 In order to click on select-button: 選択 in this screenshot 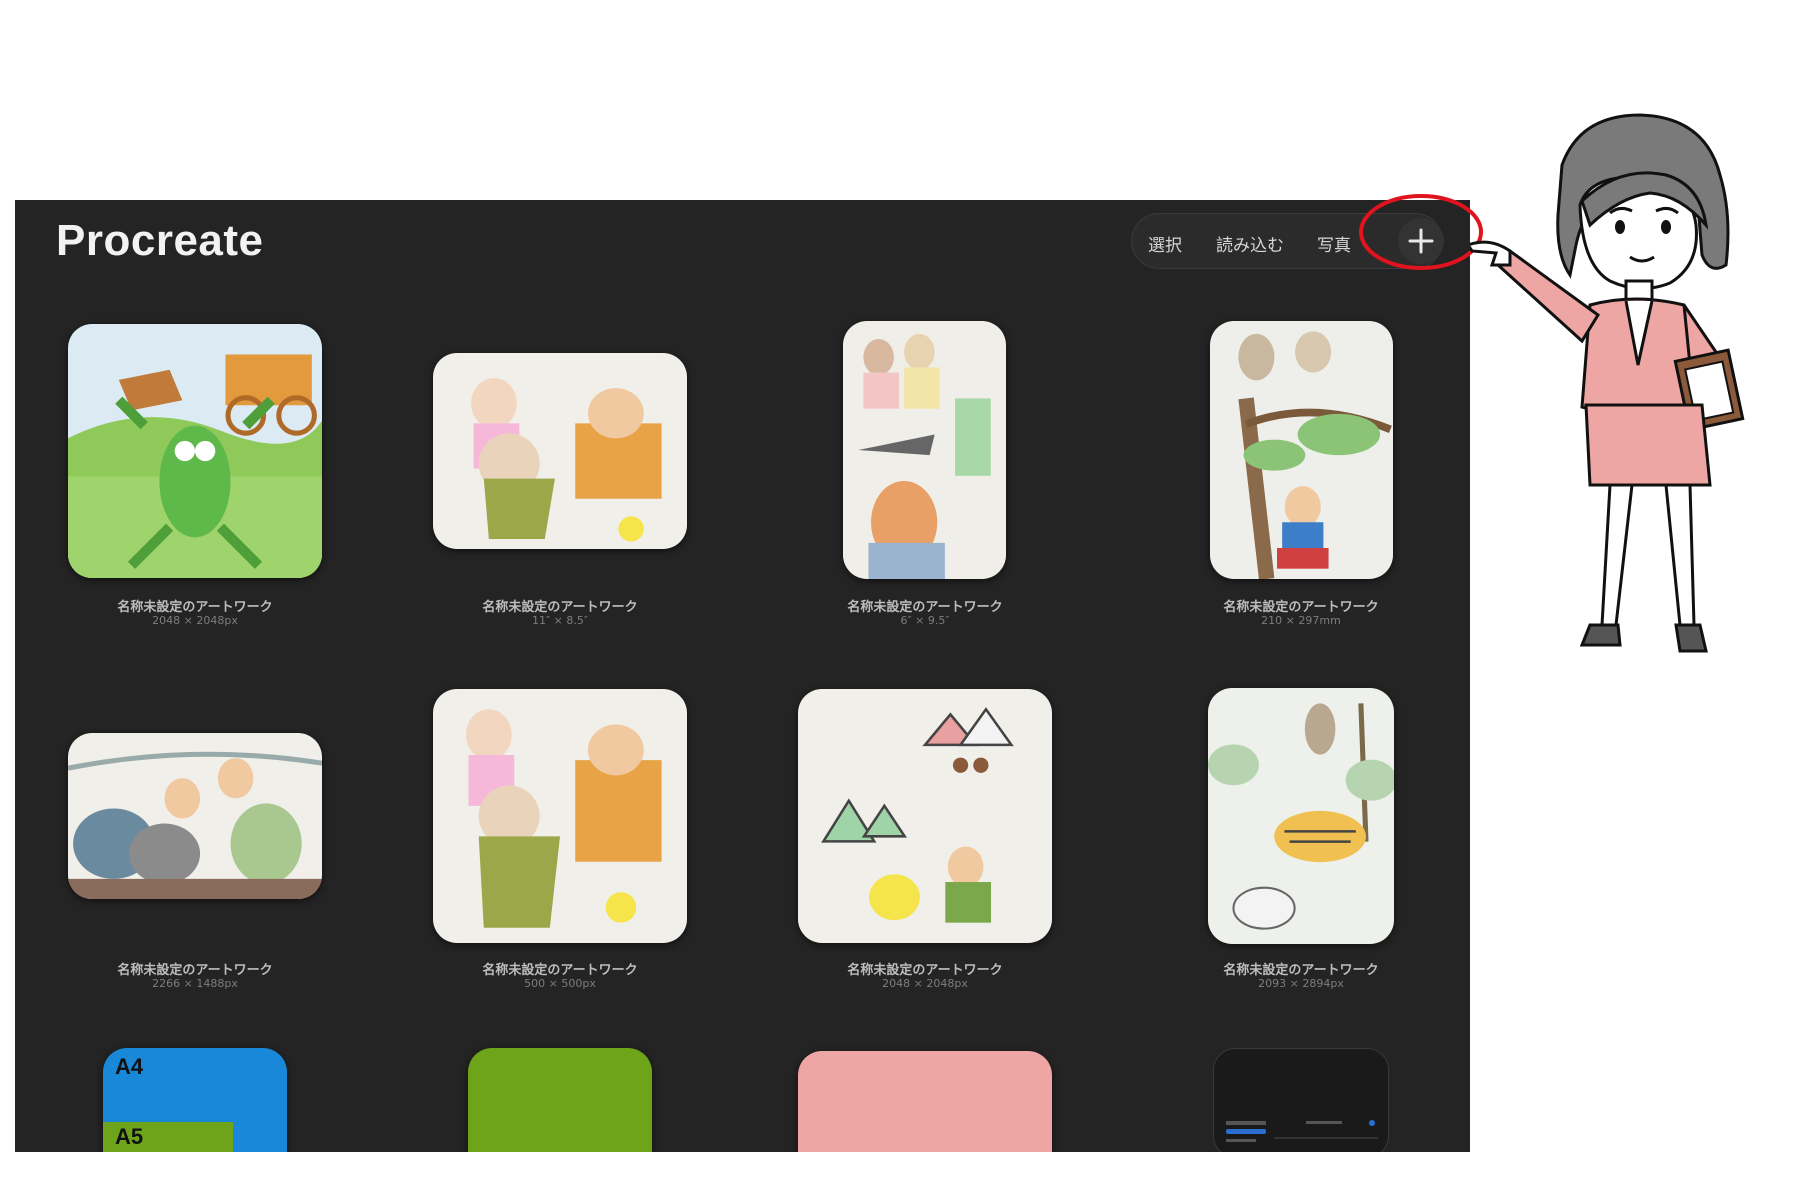, I will do `click(1165, 243)`.